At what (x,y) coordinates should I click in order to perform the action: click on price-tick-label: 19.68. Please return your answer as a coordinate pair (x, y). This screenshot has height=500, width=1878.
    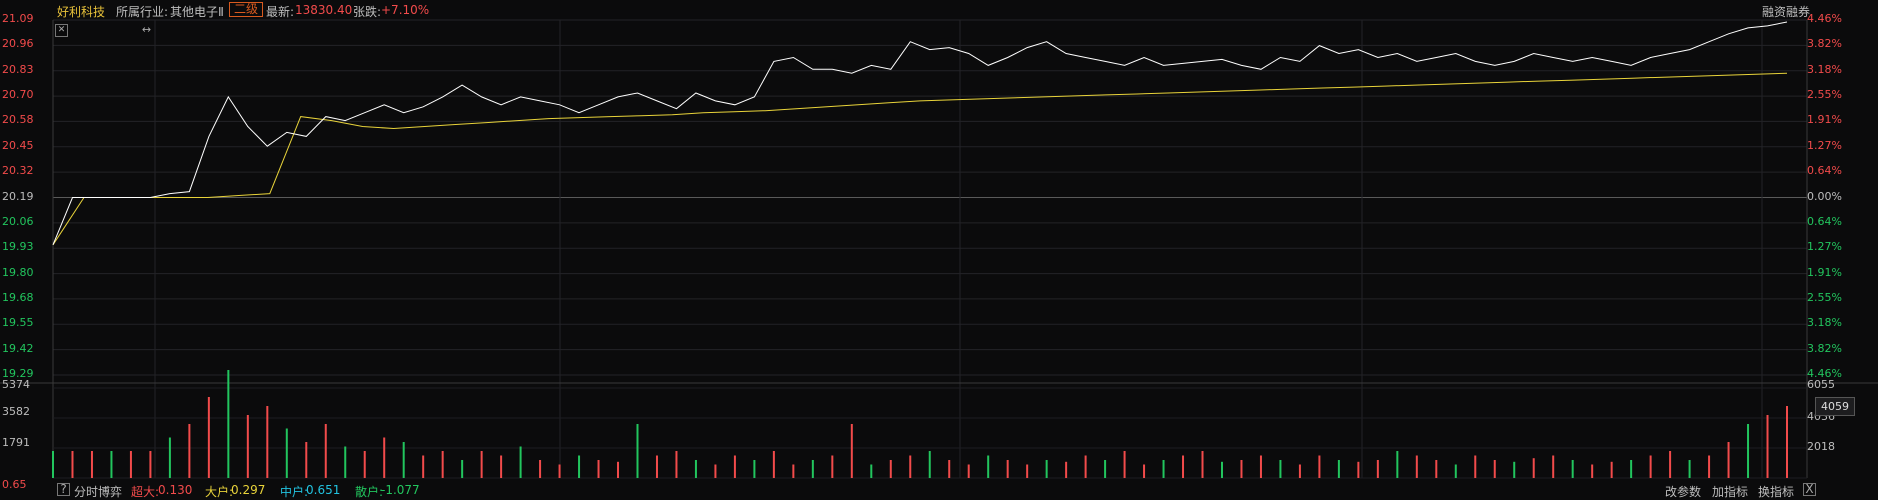
    Looking at the image, I should click on (18, 297).